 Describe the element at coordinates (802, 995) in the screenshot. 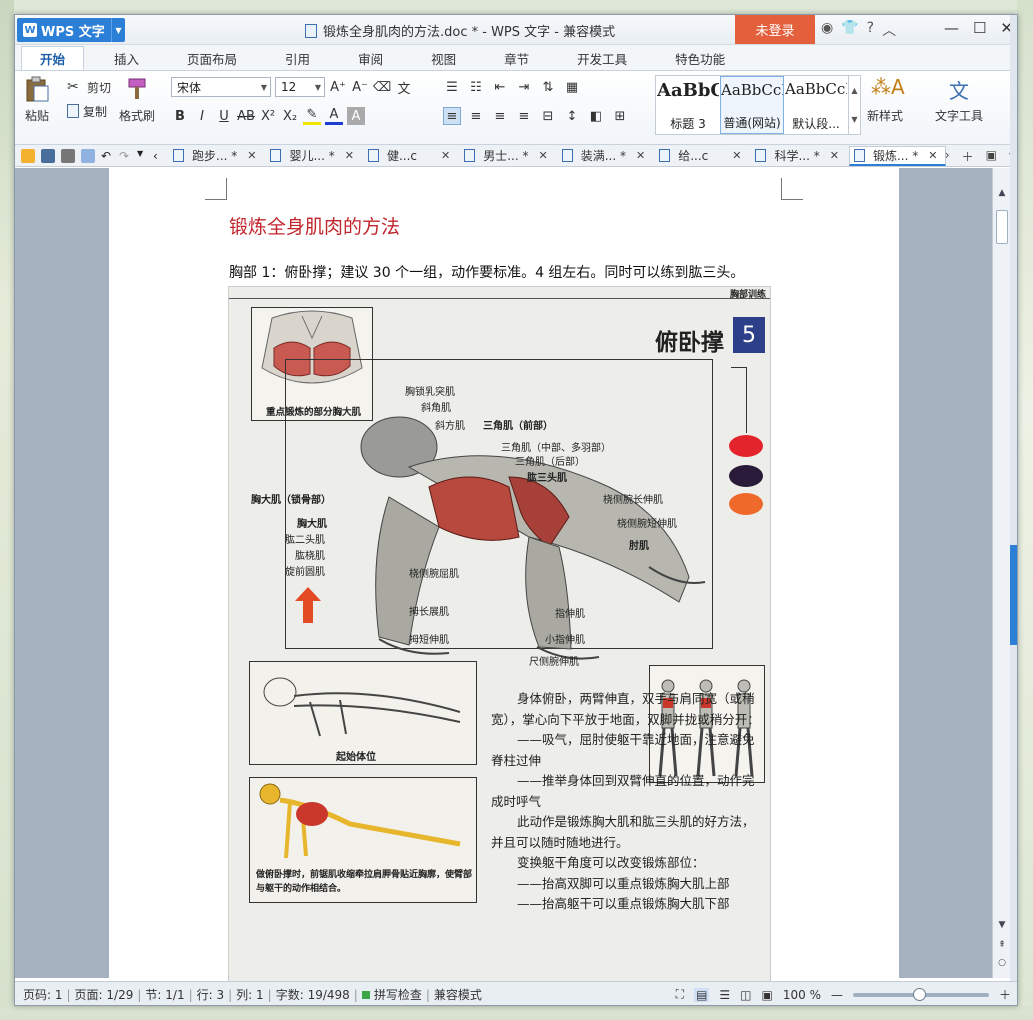

I see `zoom-value: 100 %` at that location.